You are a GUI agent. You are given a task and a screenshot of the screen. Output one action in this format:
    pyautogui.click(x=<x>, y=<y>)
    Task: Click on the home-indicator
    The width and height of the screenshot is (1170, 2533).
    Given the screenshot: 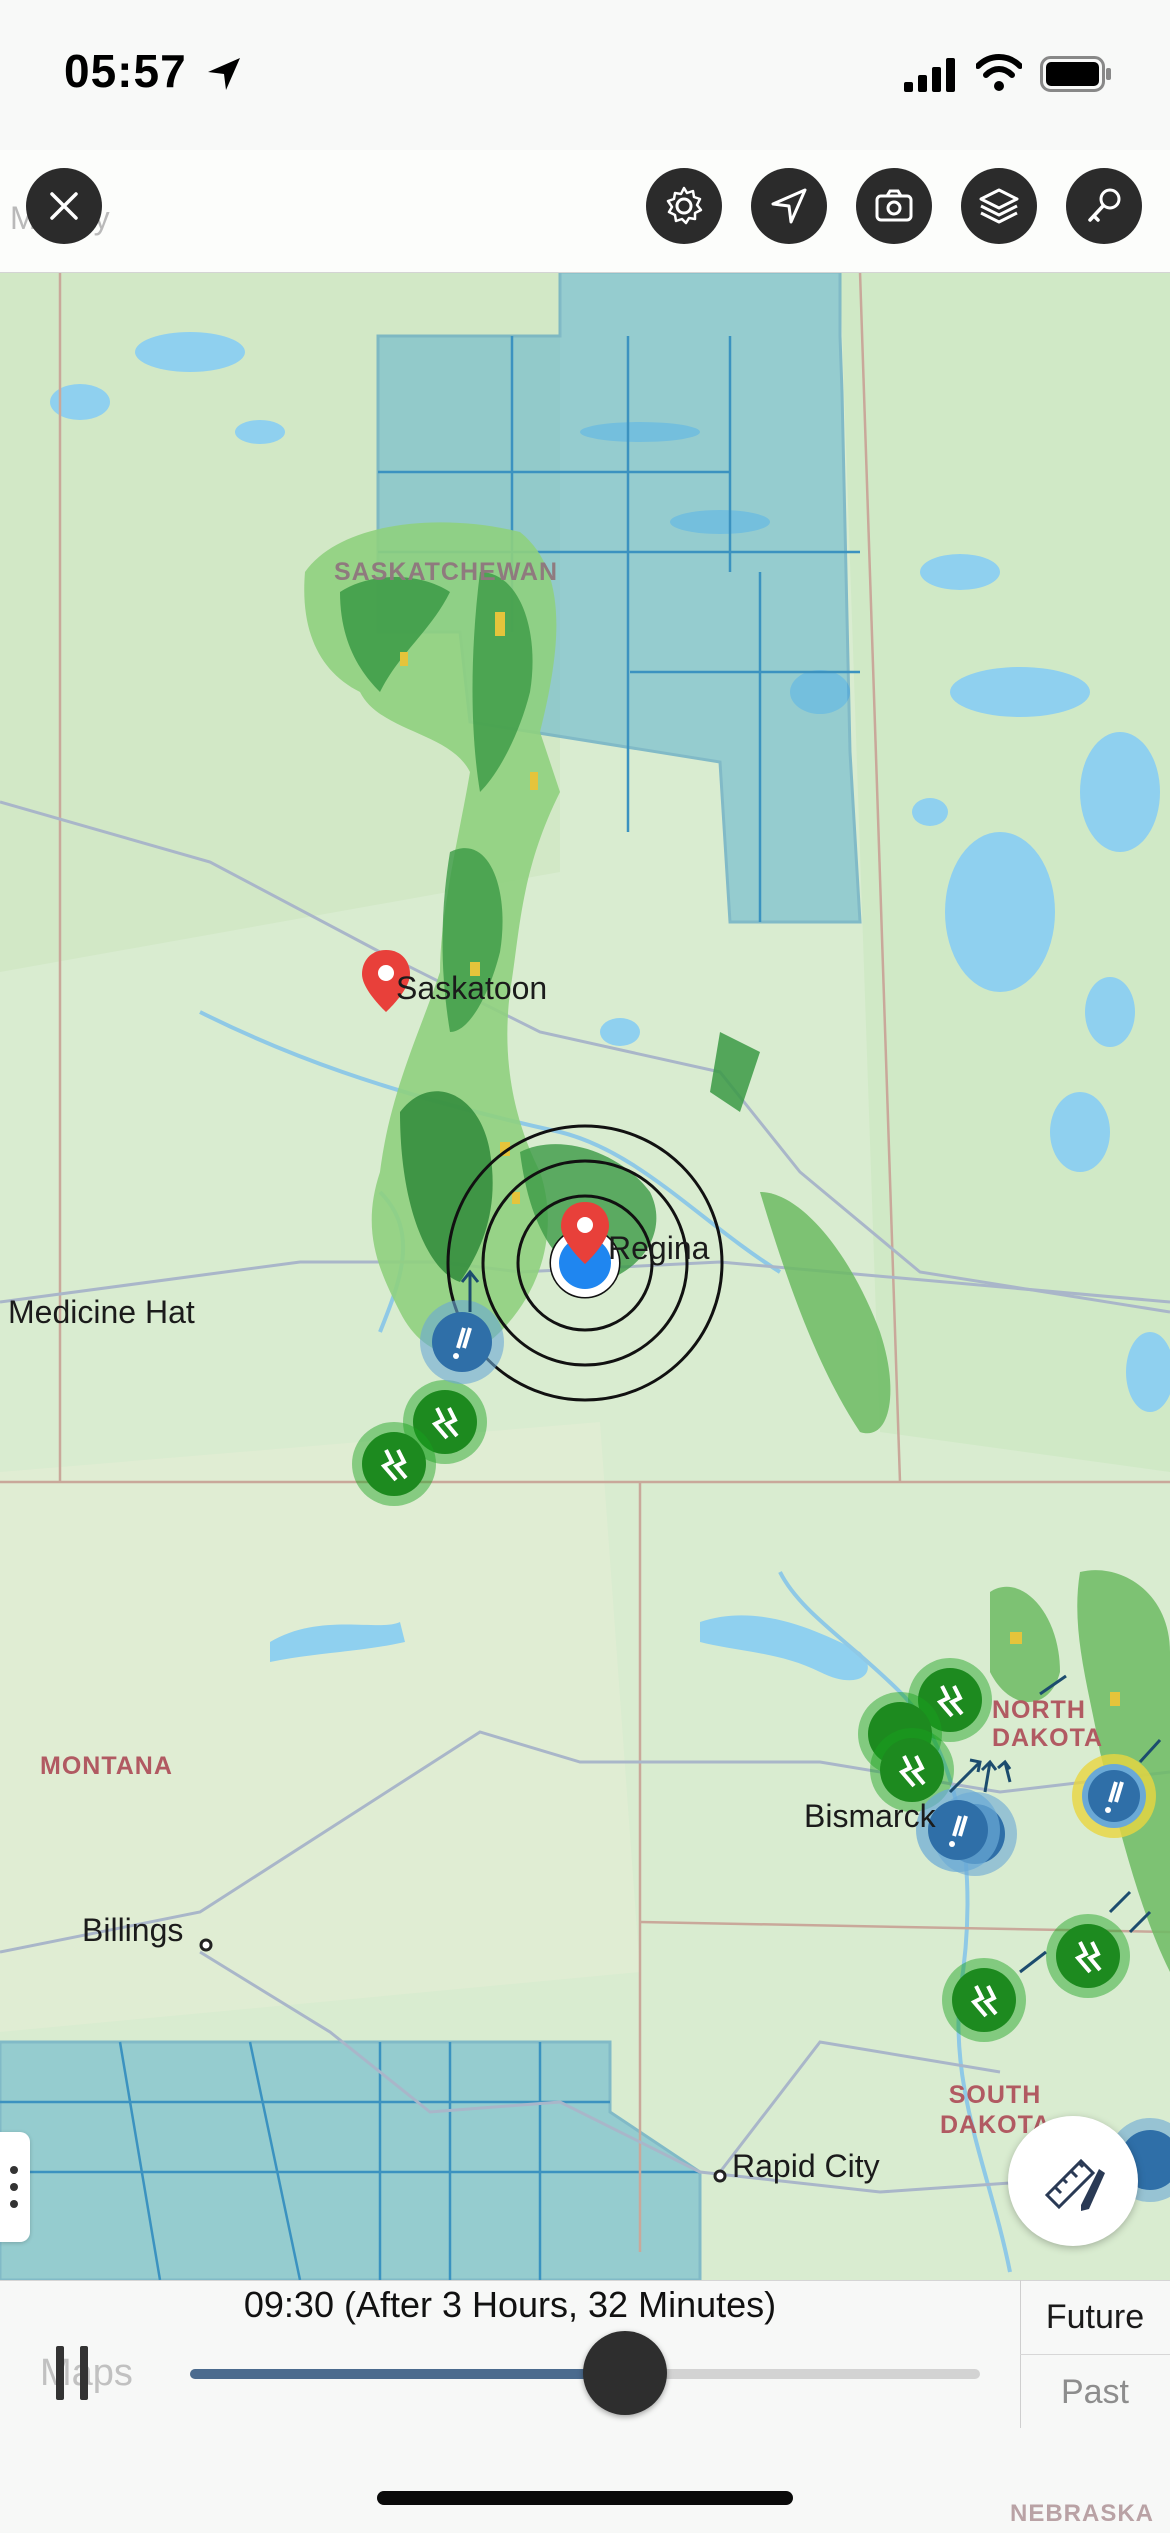 What is the action you would take?
    pyautogui.click(x=585, y=2498)
    